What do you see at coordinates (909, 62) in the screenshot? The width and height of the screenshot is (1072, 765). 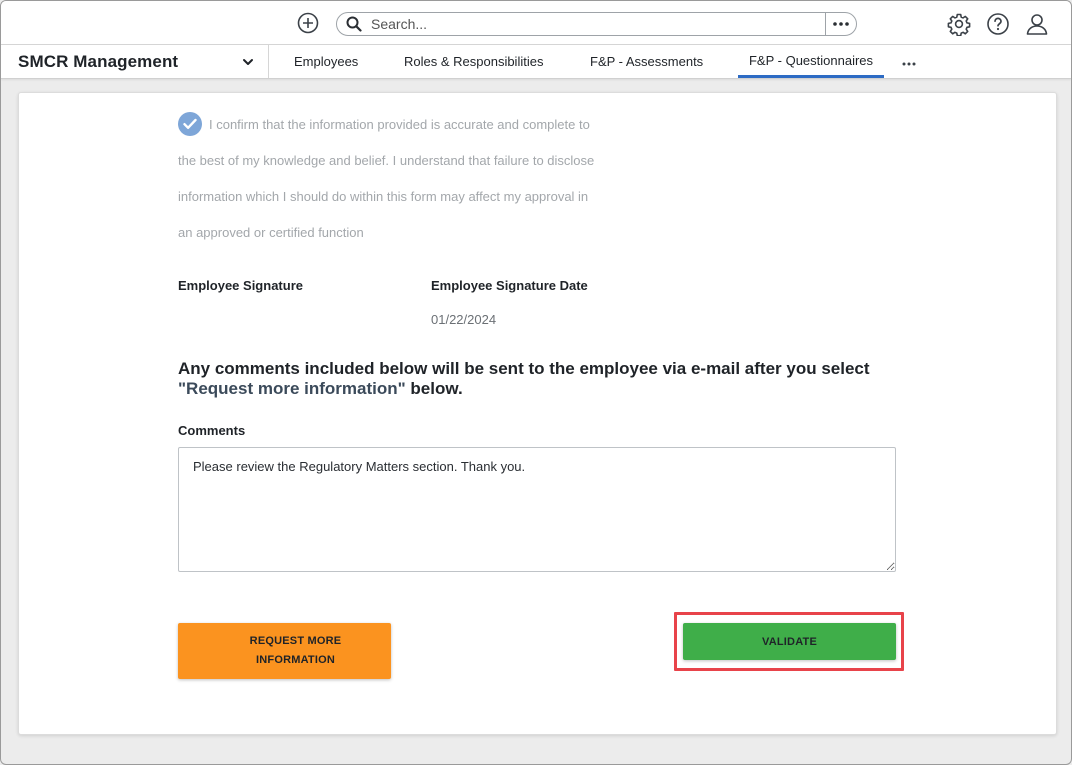 I see `more-tabs-icon` at bounding box center [909, 62].